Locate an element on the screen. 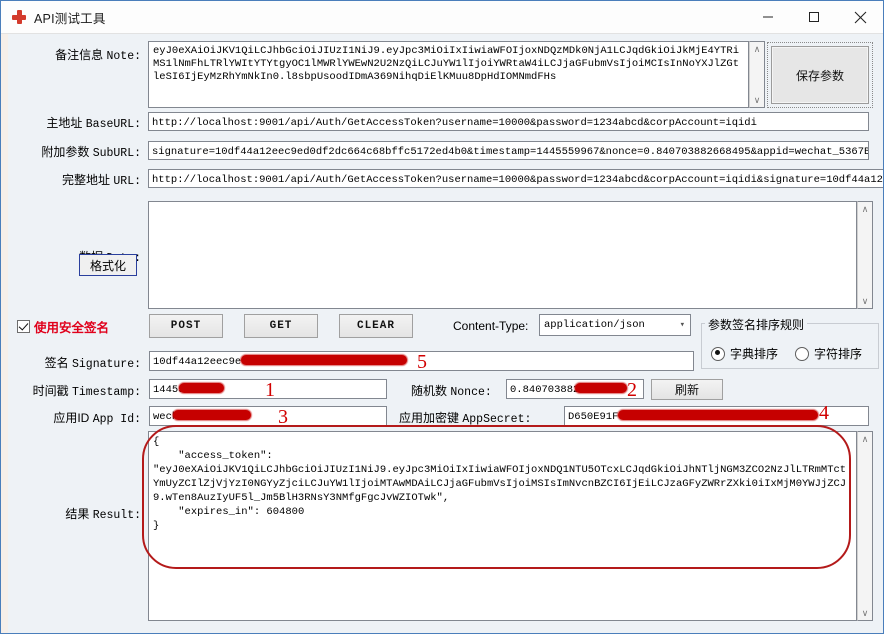 This screenshot has width=884, height=634. app-id-label-cn: 应用ID is located at coordinates (71, 418).